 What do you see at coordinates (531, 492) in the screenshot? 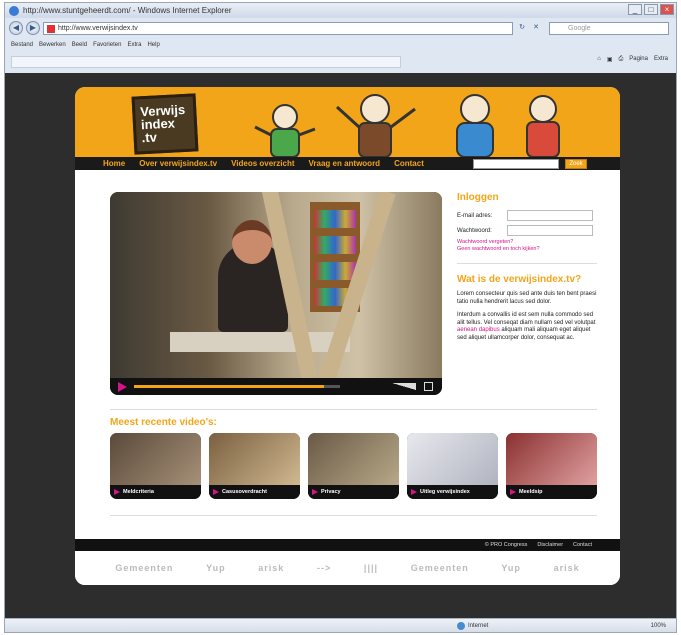
I see `thumb-label: Meeldsip` at bounding box center [531, 492].